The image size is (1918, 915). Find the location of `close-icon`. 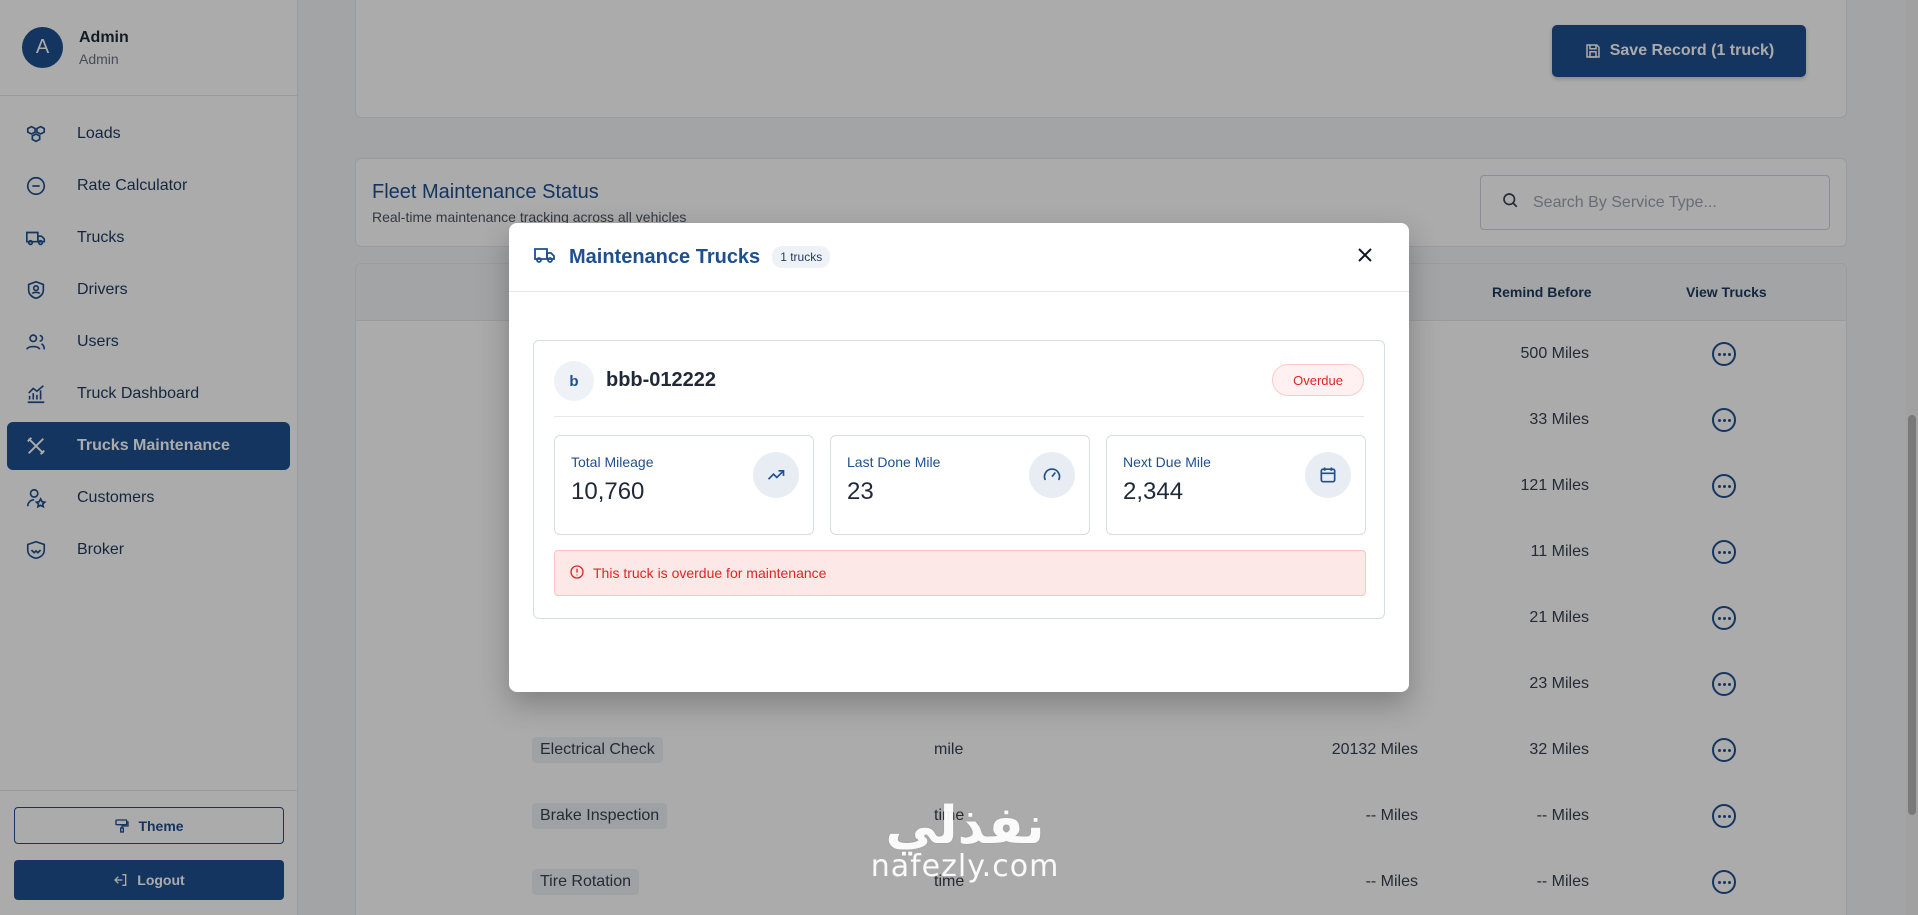

close-icon is located at coordinates (1365, 257).